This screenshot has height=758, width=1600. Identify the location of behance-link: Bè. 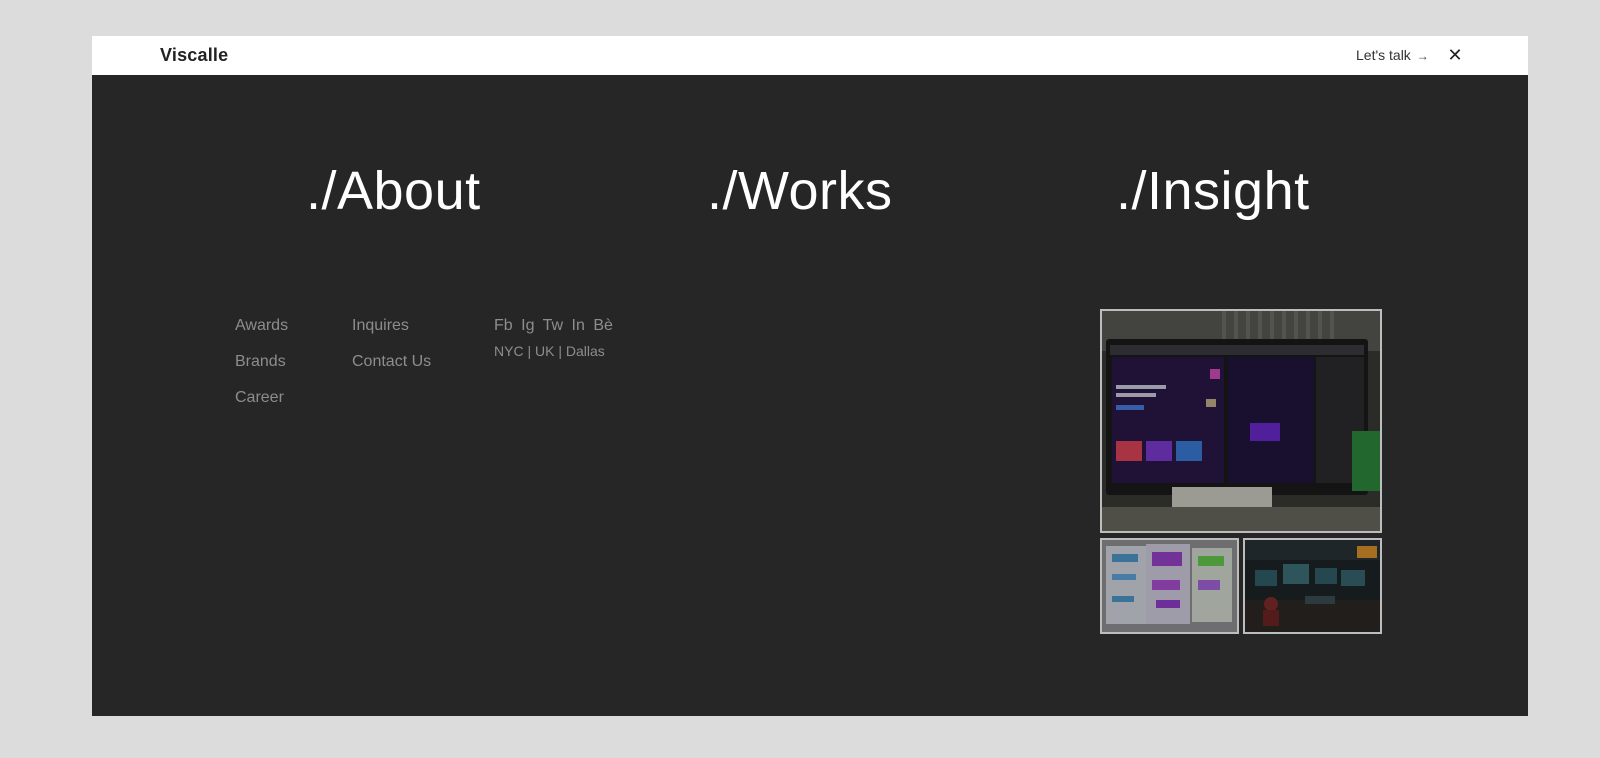
(603, 325).